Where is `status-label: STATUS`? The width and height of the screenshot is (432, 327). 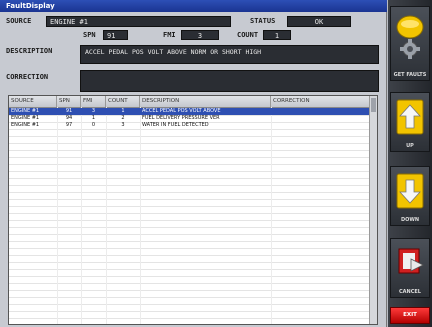 status-label: STATUS is located at coordinates (263, 21).